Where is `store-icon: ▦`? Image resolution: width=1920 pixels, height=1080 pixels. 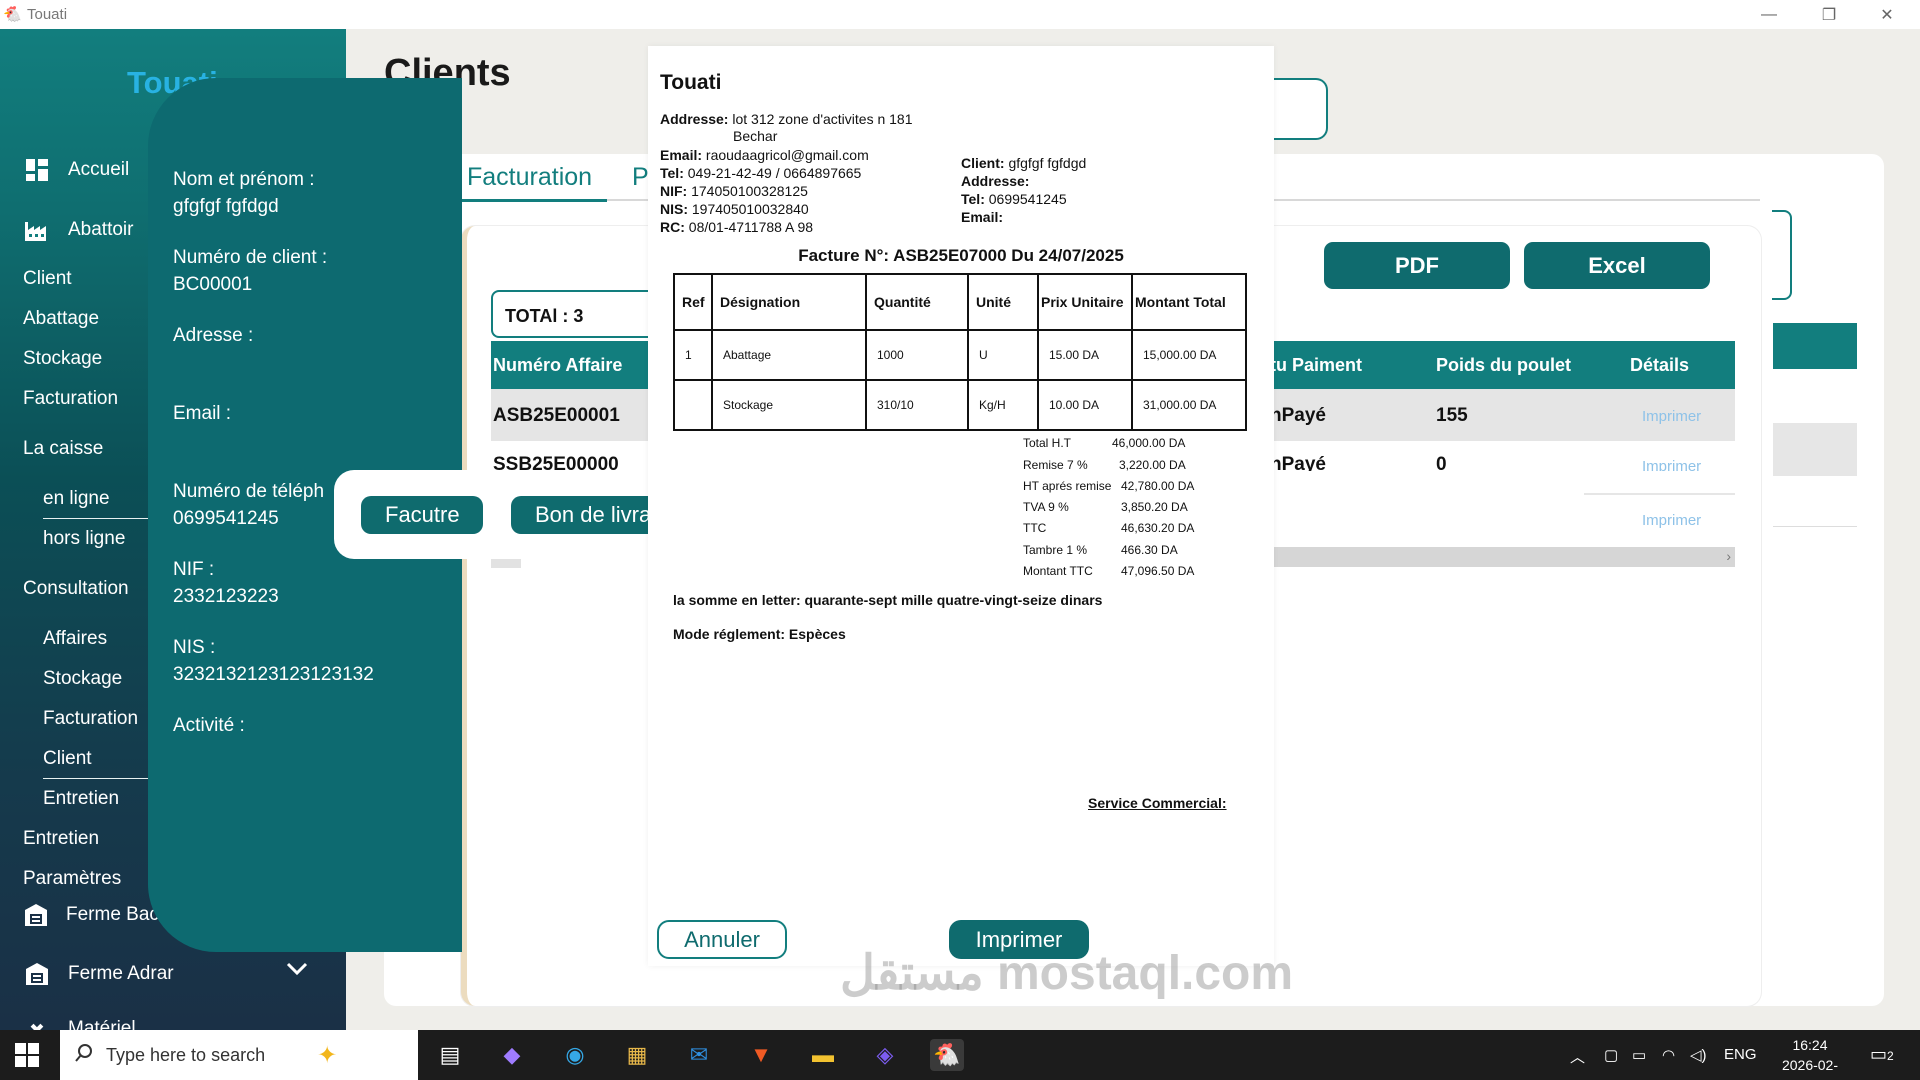 store-icon: ▦ is located at coordinates (637, 1055).